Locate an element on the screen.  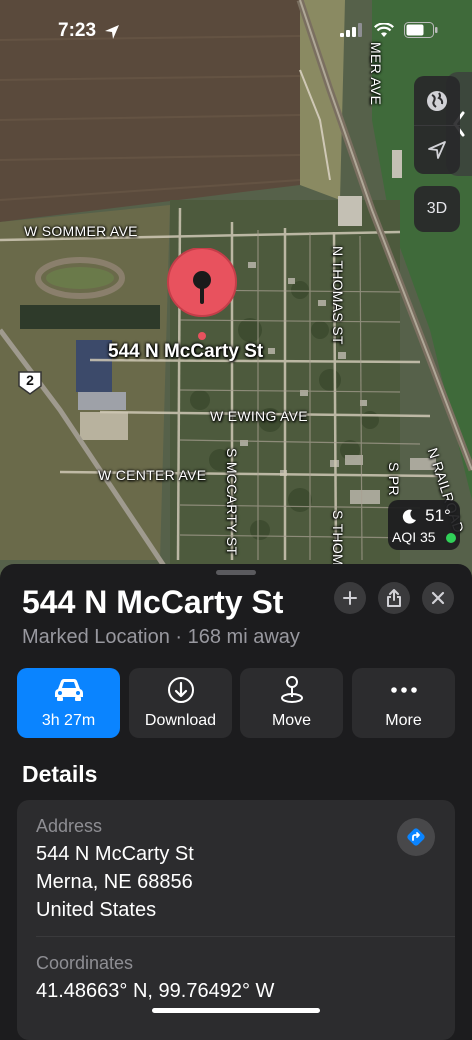
action-label: More is located at coordinates (403, 720).